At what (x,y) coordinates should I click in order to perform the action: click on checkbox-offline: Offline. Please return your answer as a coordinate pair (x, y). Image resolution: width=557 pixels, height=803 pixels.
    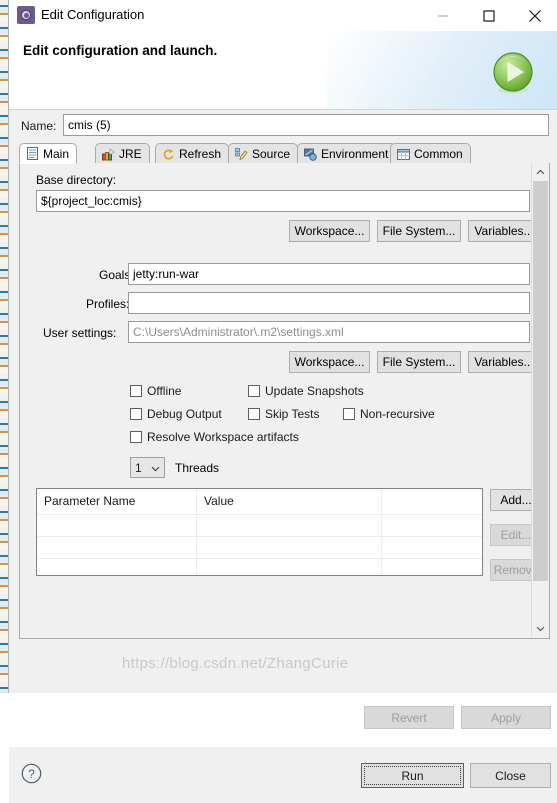
    Looking at the image, I should click on (155, 391).